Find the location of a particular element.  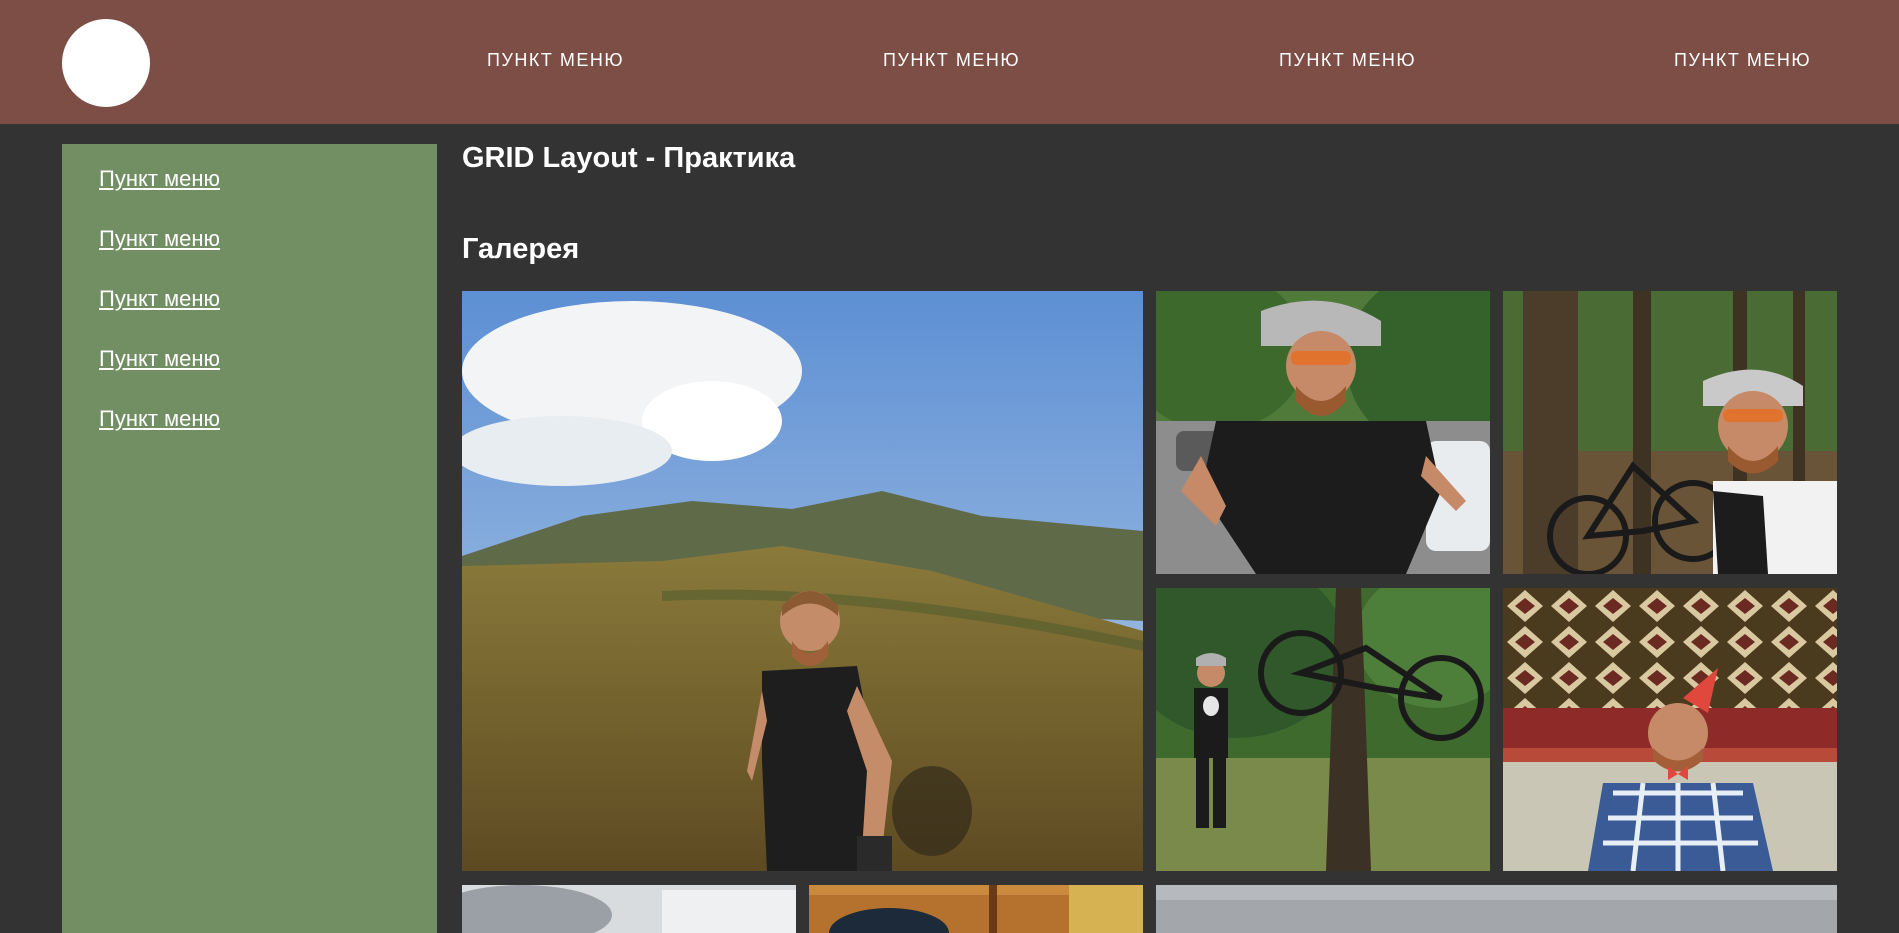

sidebar-item-2: Пункт меню is located at coordinates (159, 239).